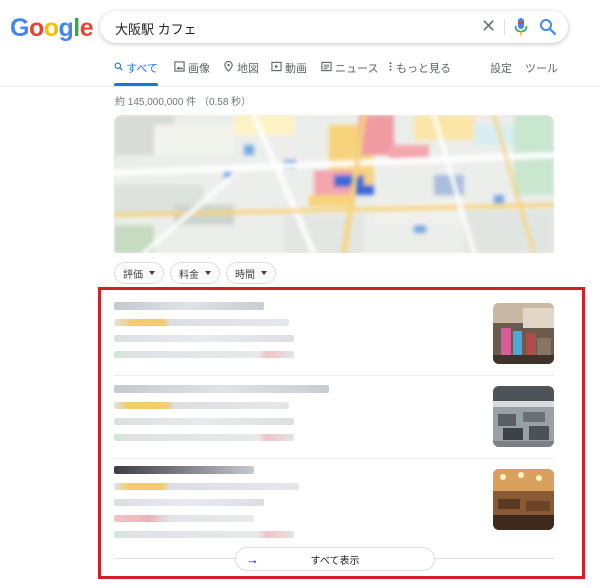  I want to click on logo-letter: g, so click(66, 28).